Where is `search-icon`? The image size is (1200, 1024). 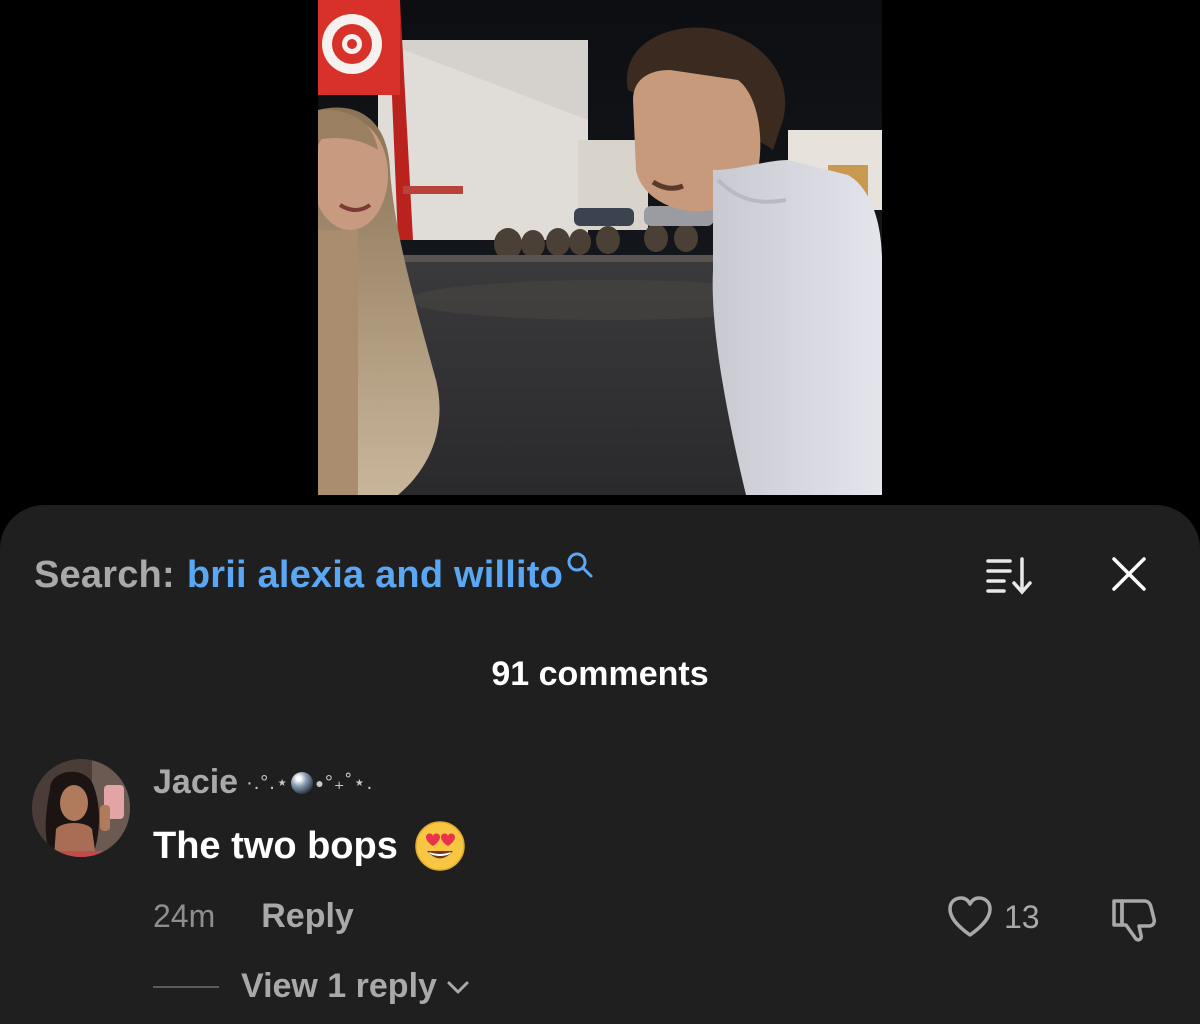
search-icon is located at coordinates (580, 565).